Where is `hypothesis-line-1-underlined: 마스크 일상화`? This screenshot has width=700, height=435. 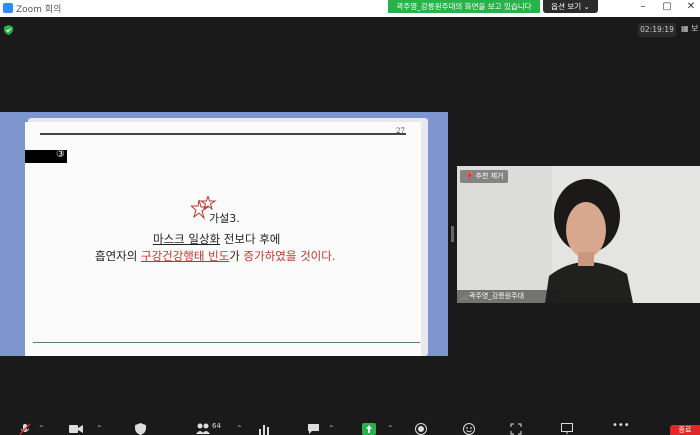
hypothesis-line-1-underlined: 마스크 일상화 is located at coordinates (187, 239).